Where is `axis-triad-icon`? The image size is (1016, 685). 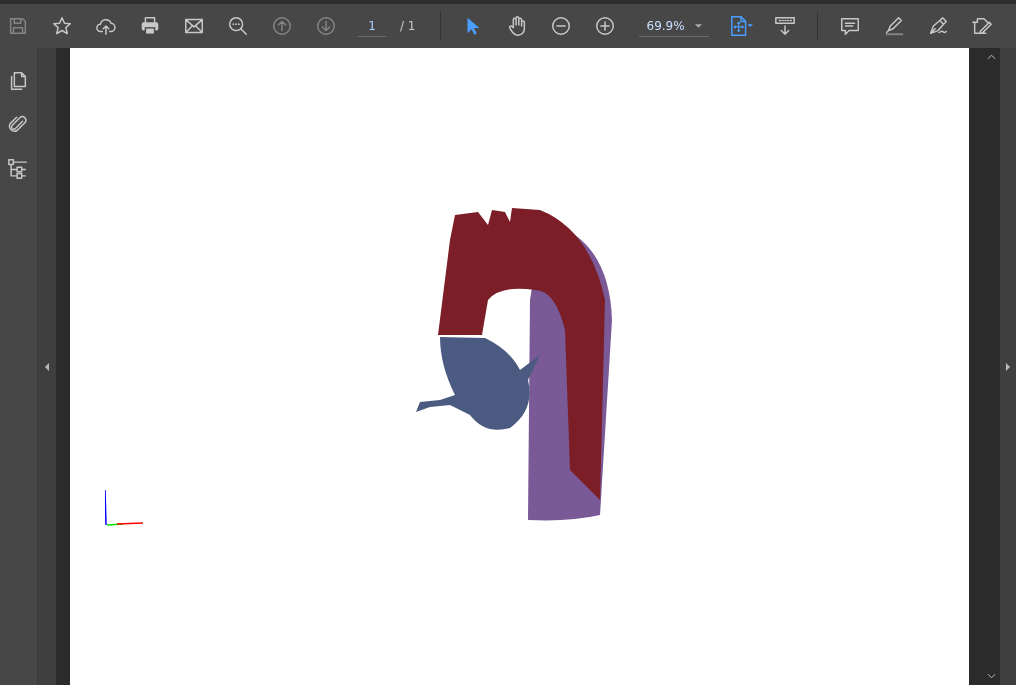 axis-triad-icon is located at coordinates (124, 508).